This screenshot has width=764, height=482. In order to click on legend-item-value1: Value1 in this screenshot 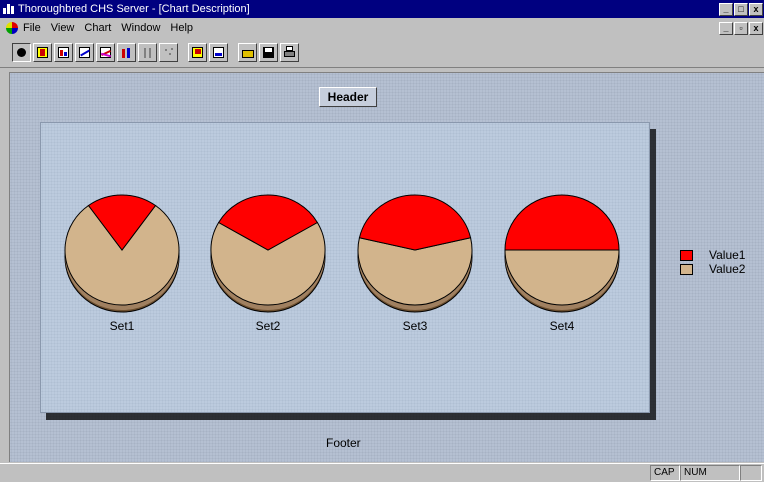, I will do `click(712, 255)`.